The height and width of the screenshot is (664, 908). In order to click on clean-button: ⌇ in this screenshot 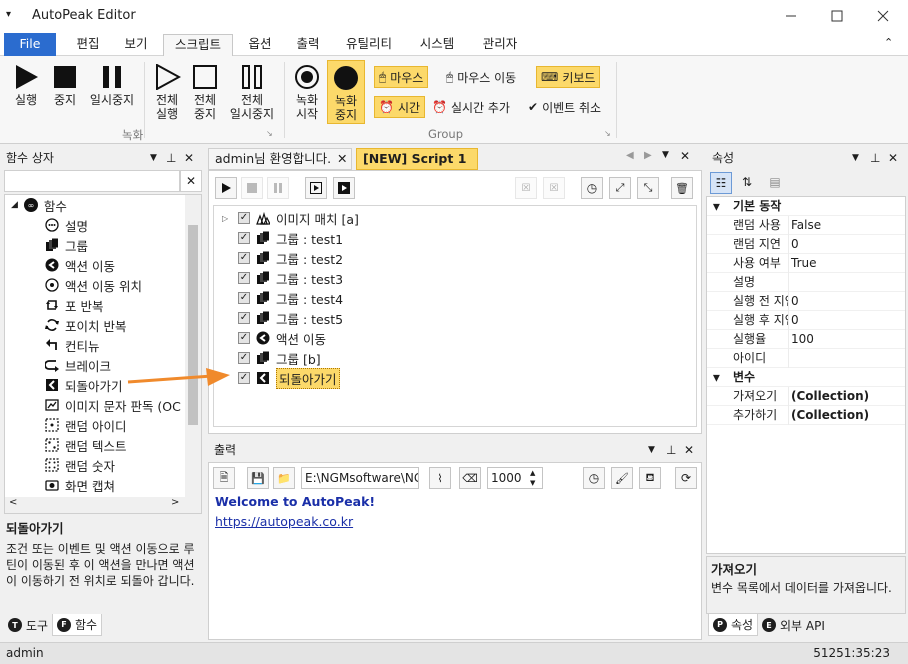, I will do `click(440, 478)`.